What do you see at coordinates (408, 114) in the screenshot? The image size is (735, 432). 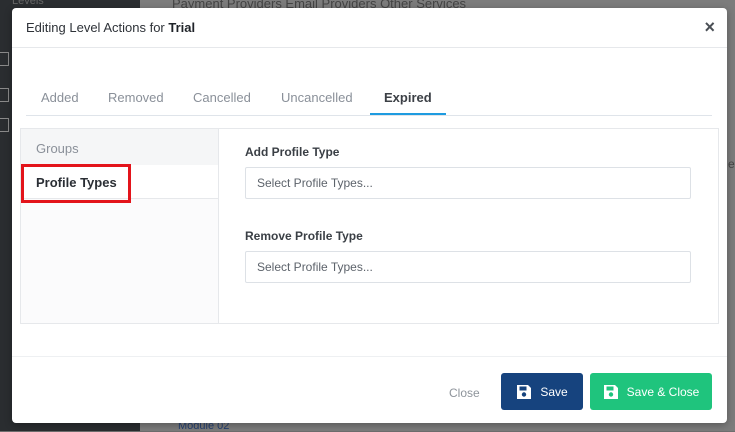 I see `active-tab-indicator` at bounding box center [408, 114].